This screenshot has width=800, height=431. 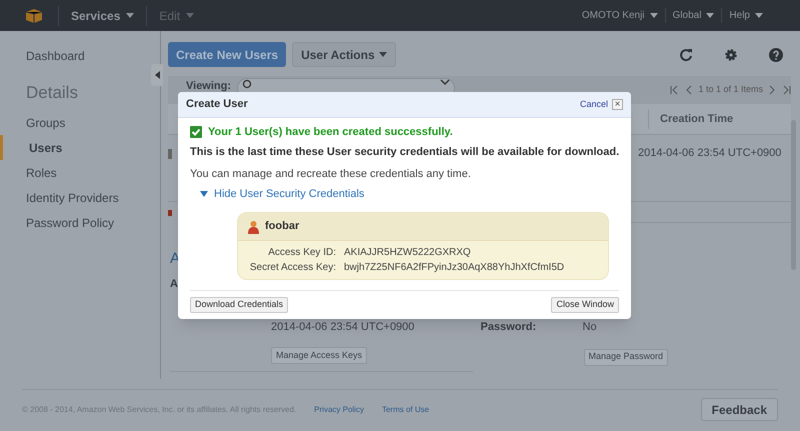 What do you see at coordinates (217, 104) in the screenshot?
I see `dialog-title: Create User` at bounding box center [217, 104].